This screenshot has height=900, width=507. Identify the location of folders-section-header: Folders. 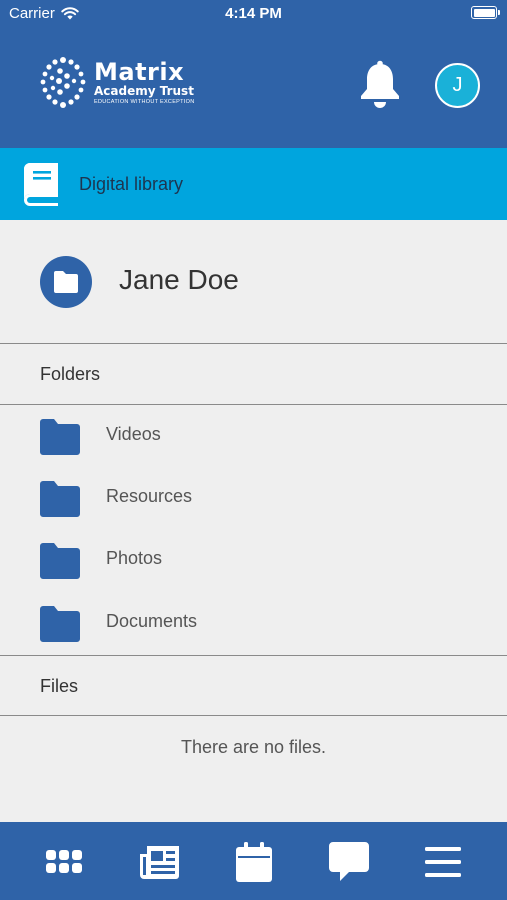
(253, 374).